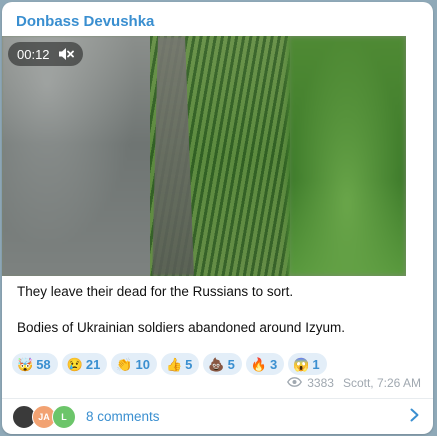 The height and width of the screenshot is (436, 437). What do you see at coordinates (84, 364) in the screenshot?
I see `reaction-crying: 😢 21` at bounding box center [84, 364].